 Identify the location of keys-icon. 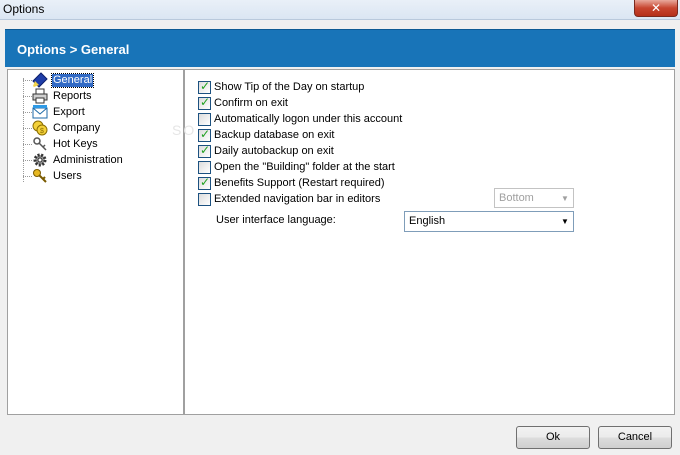
(40, 144).